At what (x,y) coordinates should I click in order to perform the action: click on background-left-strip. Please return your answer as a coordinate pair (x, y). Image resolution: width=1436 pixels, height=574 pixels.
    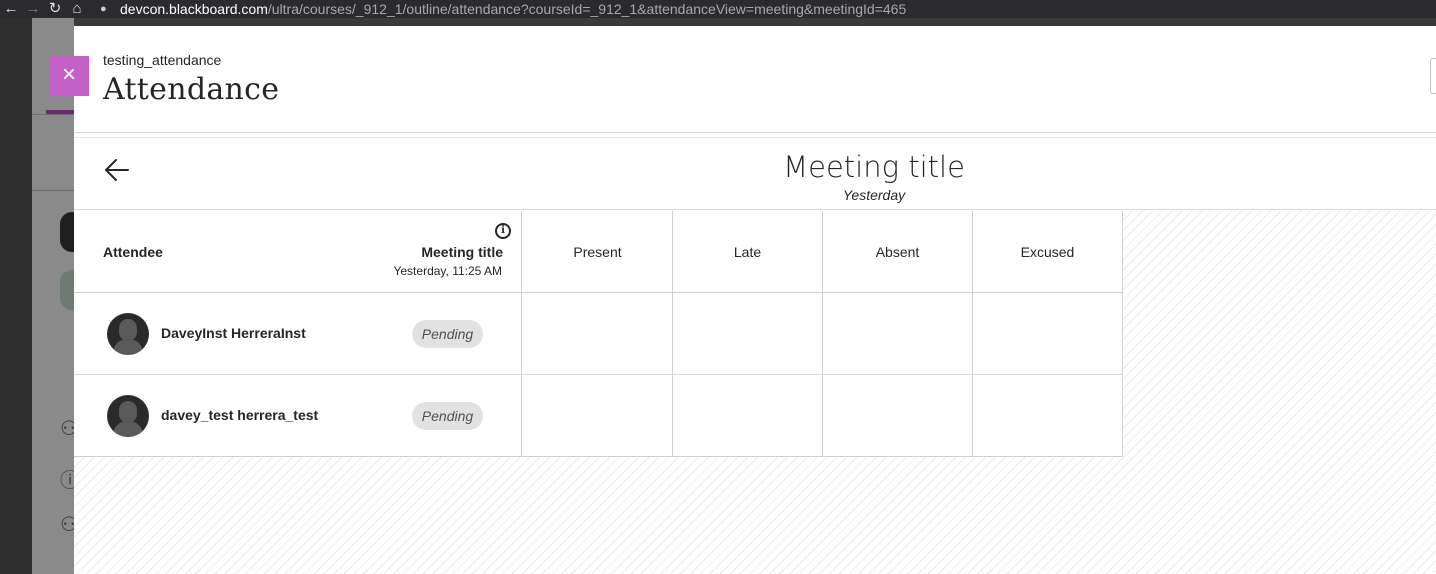
    Looking at the image, I should click on (16, 296).